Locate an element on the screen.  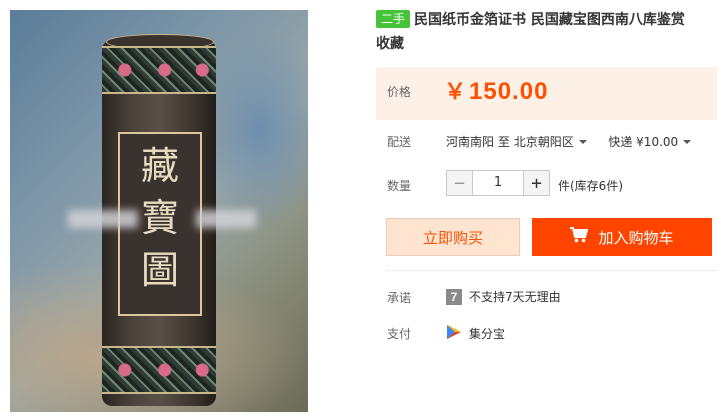
quantity-input: 1 is located at coordinates (498, 183).